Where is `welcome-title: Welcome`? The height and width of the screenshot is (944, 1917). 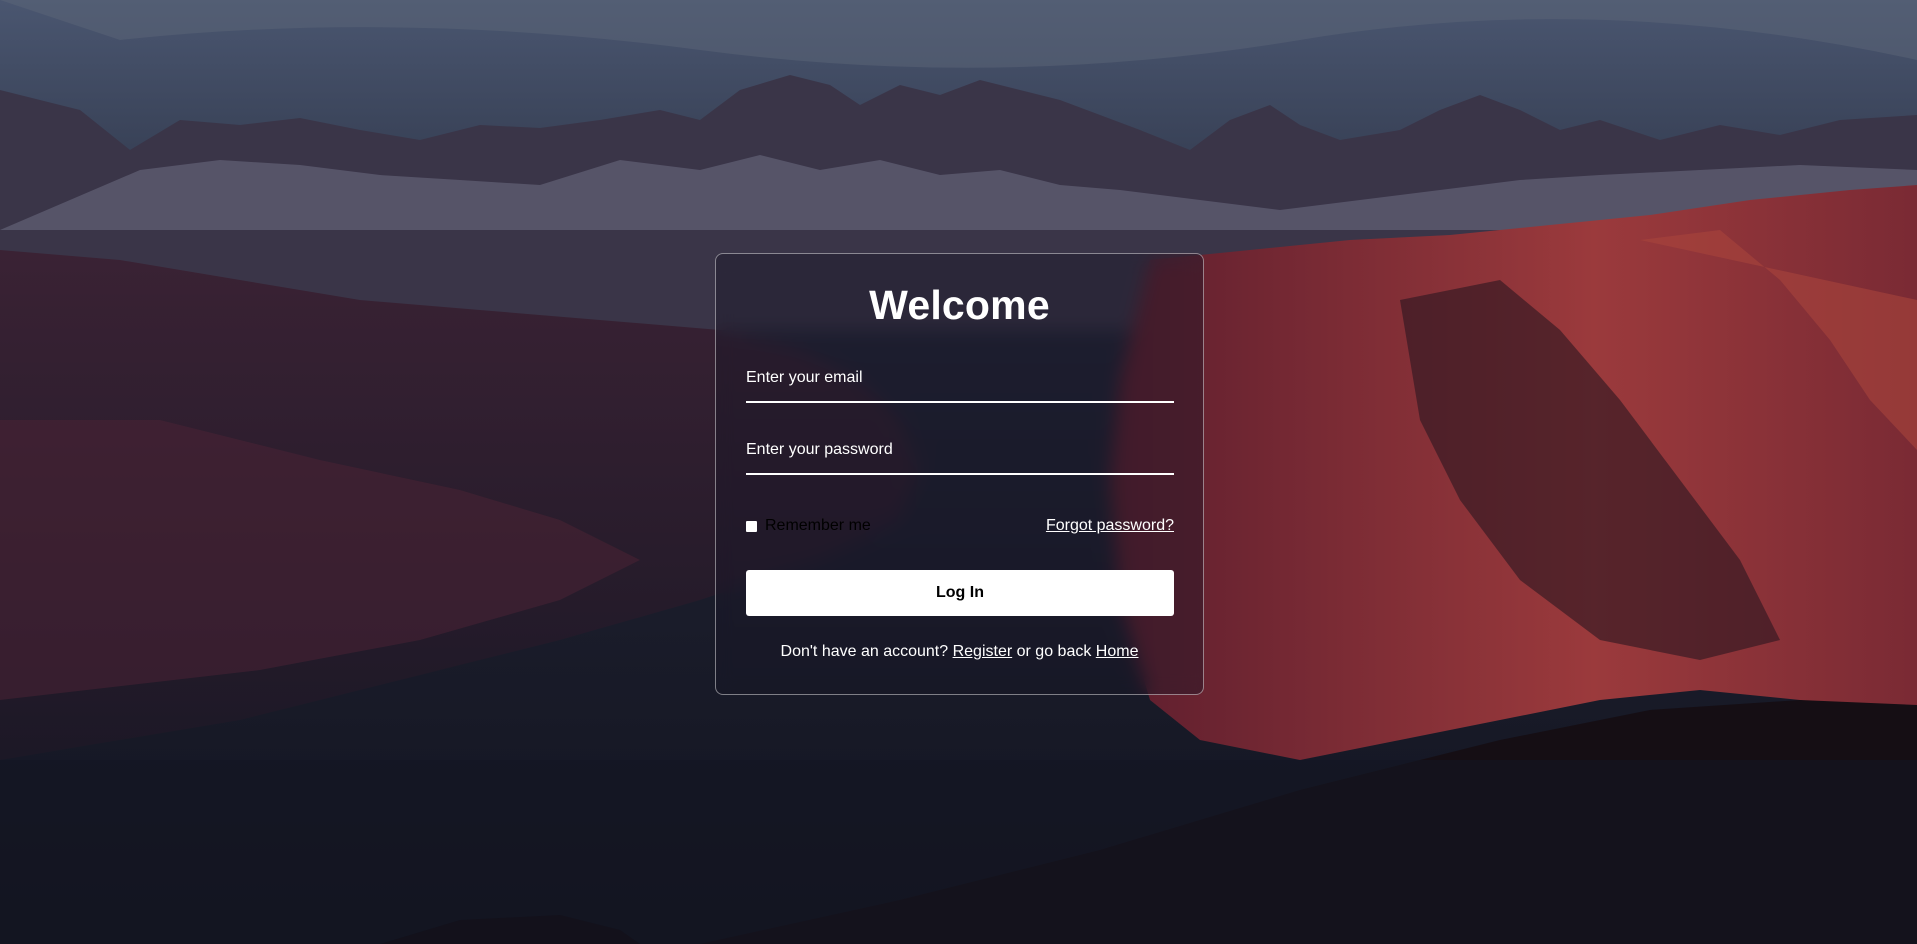
welcome-title: Welcome is located at coordinates (959, 305).